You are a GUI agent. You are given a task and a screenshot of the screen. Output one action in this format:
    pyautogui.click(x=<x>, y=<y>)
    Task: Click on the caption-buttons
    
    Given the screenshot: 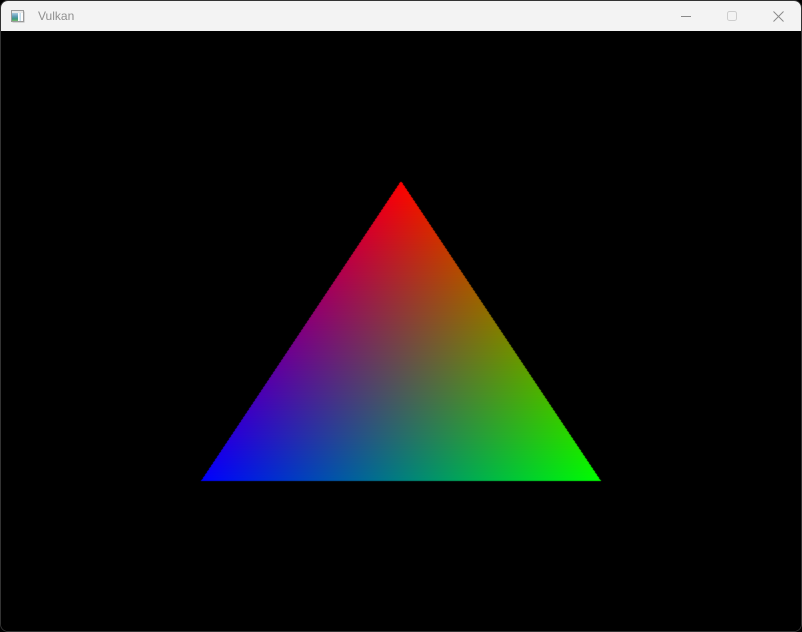 What is the action you would take?
    pyautogui.click(x=732, y=16)
    